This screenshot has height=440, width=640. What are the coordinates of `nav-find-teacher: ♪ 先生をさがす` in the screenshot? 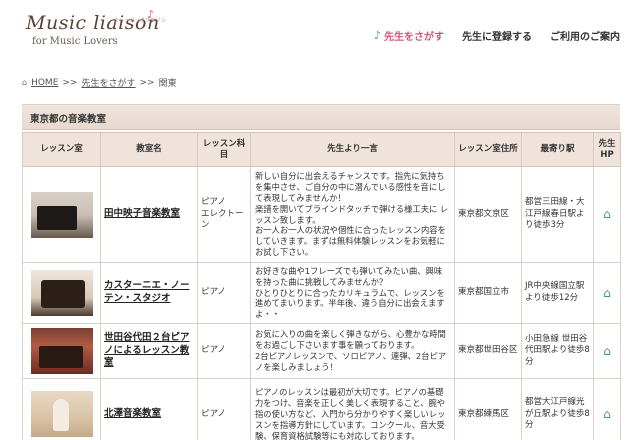 It's located at (409, 35).